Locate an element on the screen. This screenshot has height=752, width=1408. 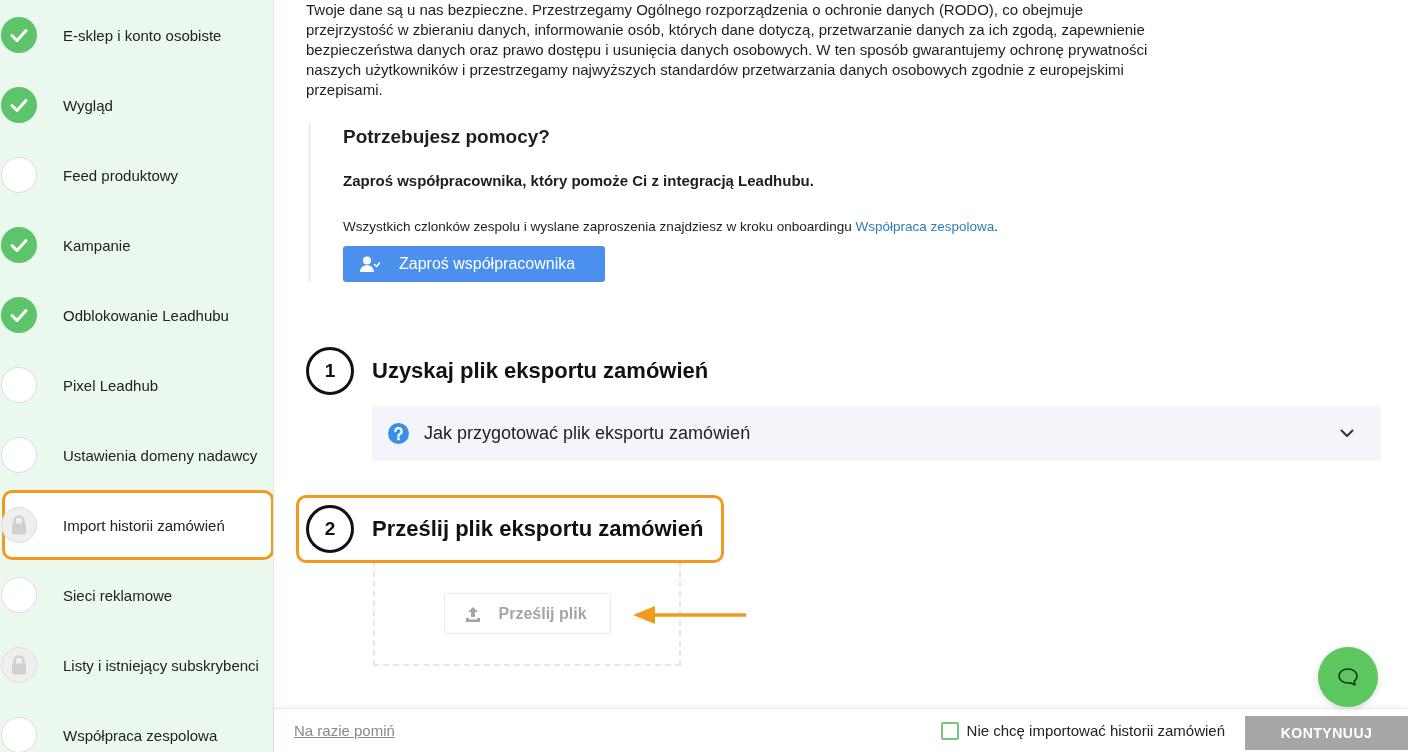
help-icon is located at coordinates (398, 433).